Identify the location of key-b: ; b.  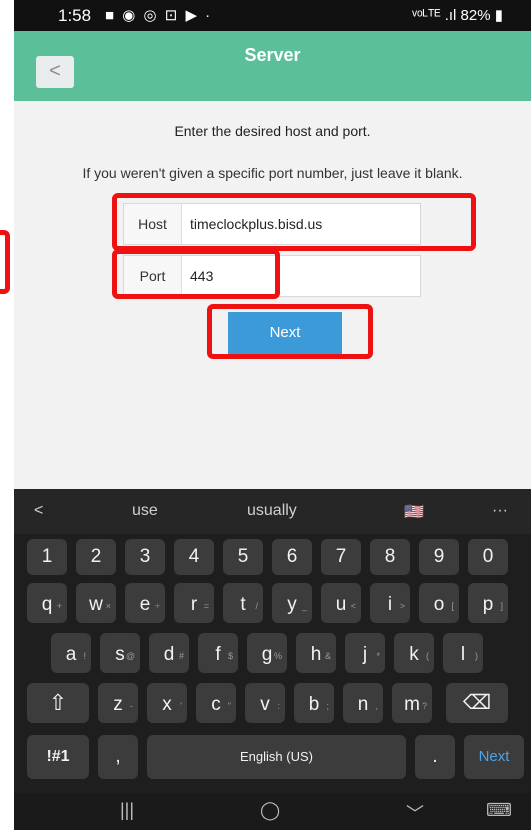
(314, 703).